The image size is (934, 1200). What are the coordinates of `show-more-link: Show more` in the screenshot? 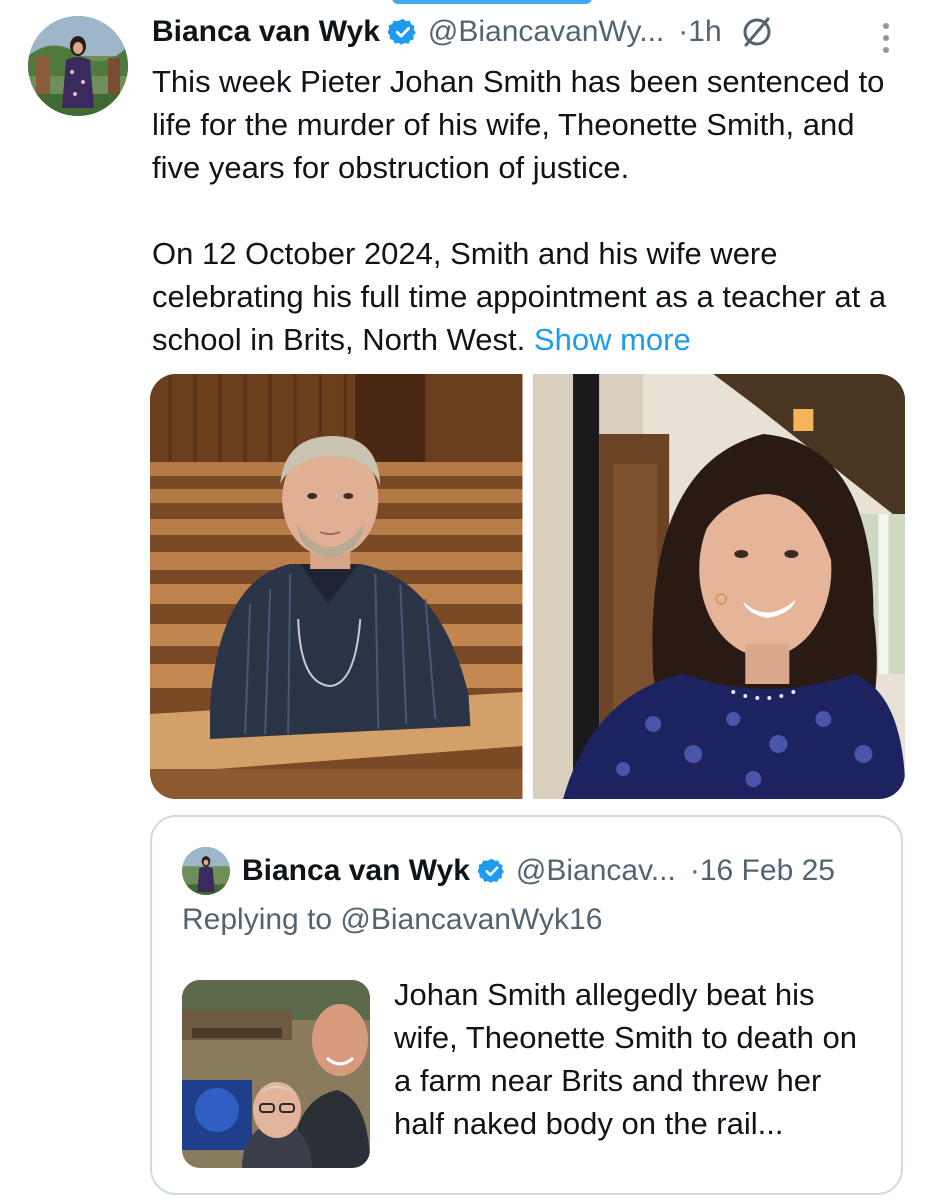 It's located at (612, 339).